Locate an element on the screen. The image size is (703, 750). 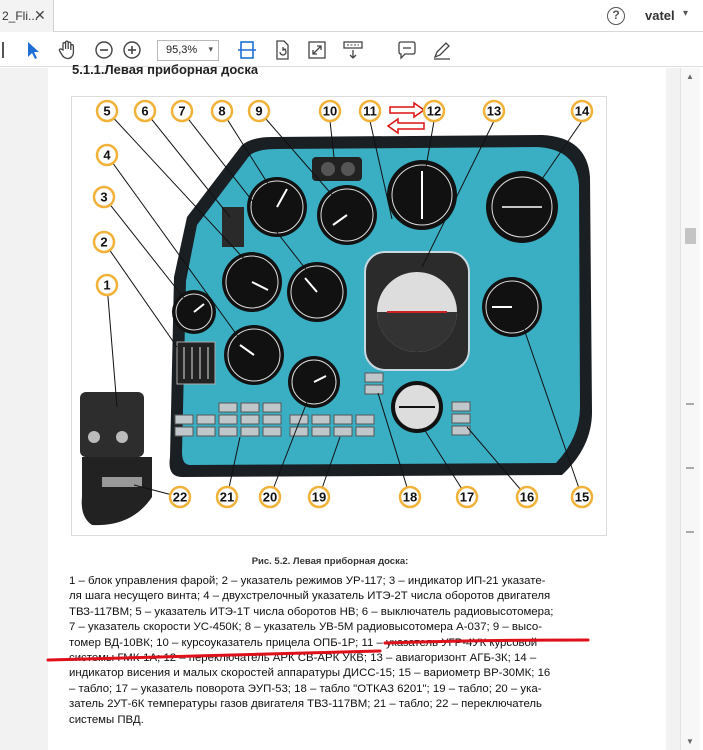
rotate-icon is located at coordinates (282, 50).